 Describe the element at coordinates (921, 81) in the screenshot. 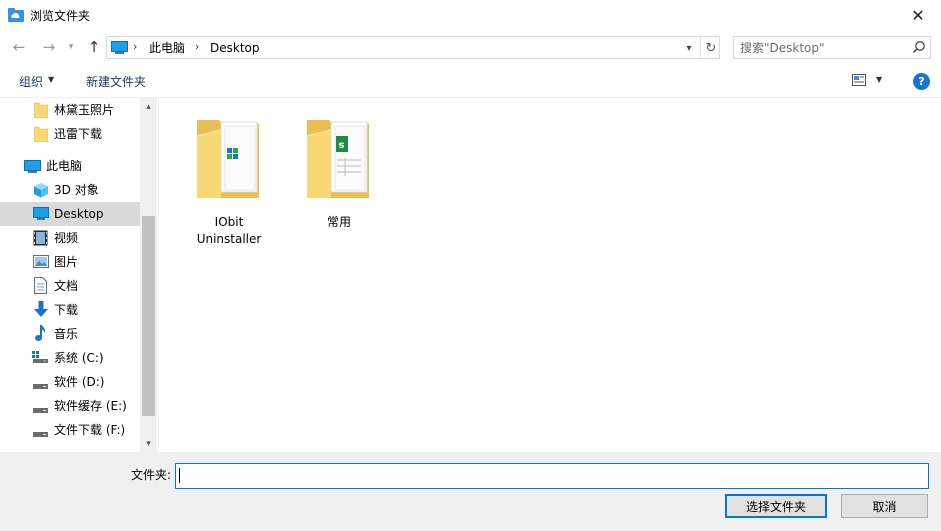

I see `help-button: ?` at that location.